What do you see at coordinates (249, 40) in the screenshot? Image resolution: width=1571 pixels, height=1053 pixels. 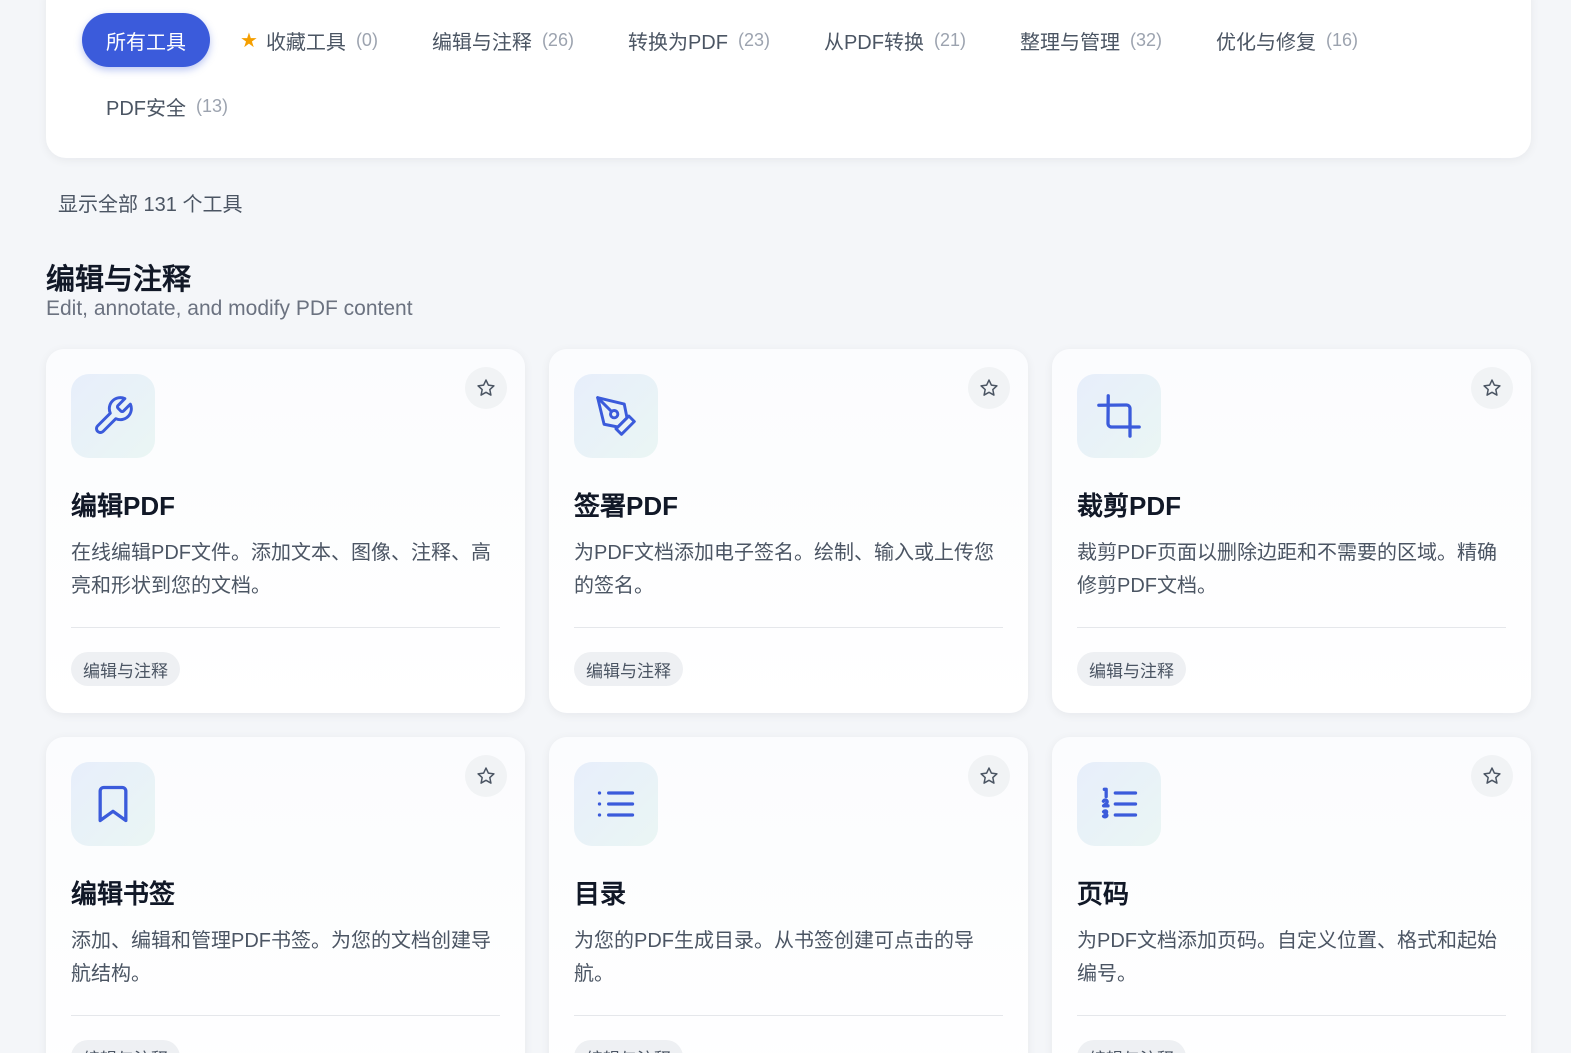 I see `star-icon: ★` at bounding box center [249, 40].